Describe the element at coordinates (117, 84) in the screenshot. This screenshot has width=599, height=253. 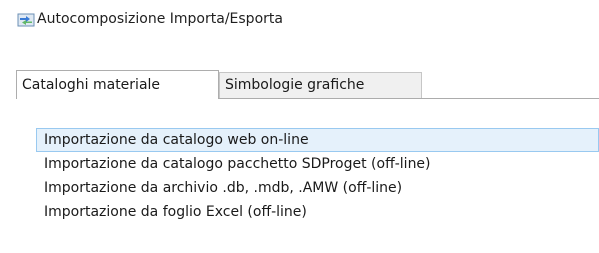
I see `tab-cataloghi-materiale: Cataloghi materiale` at that location.